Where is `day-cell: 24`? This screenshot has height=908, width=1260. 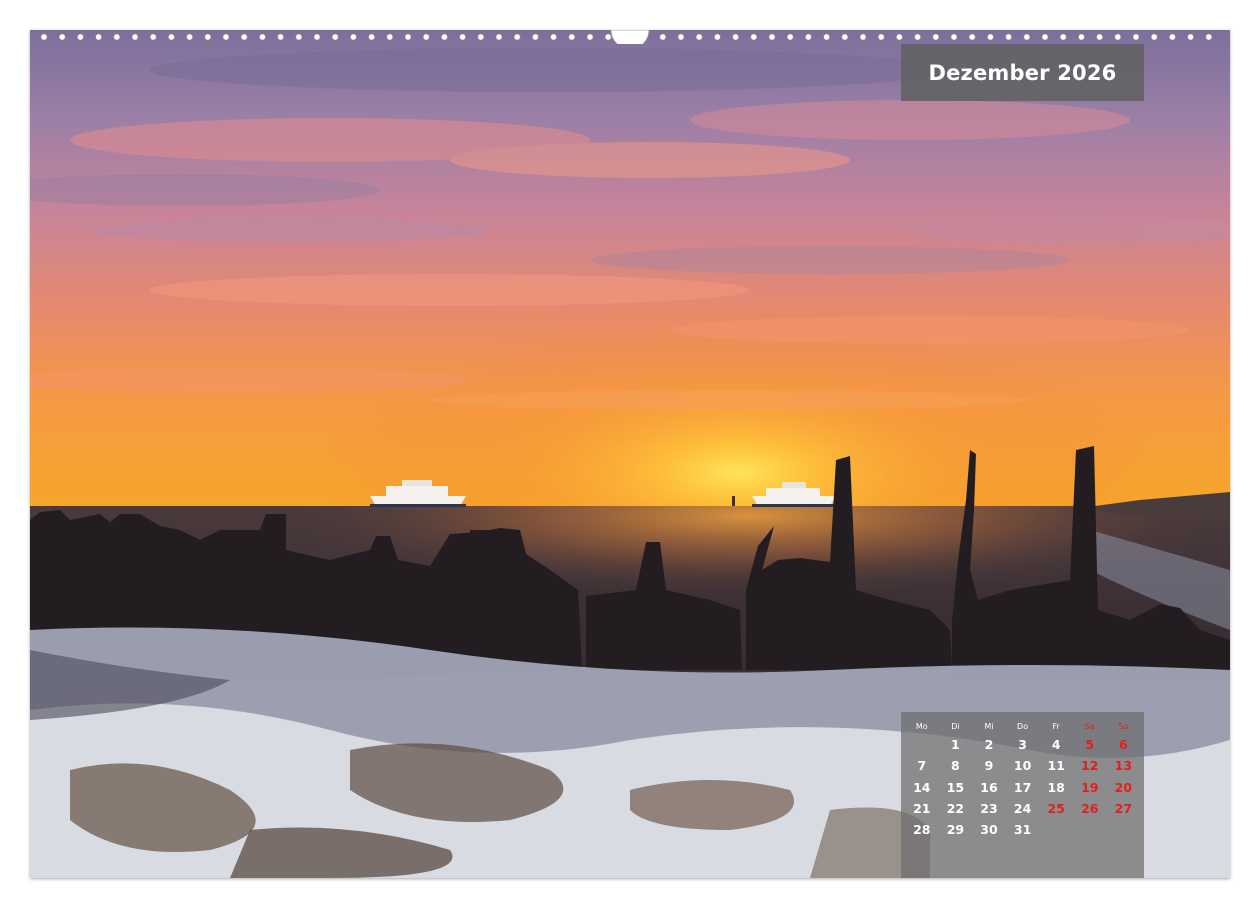
day-cell: 24 is located at coordinates (1022, 809).